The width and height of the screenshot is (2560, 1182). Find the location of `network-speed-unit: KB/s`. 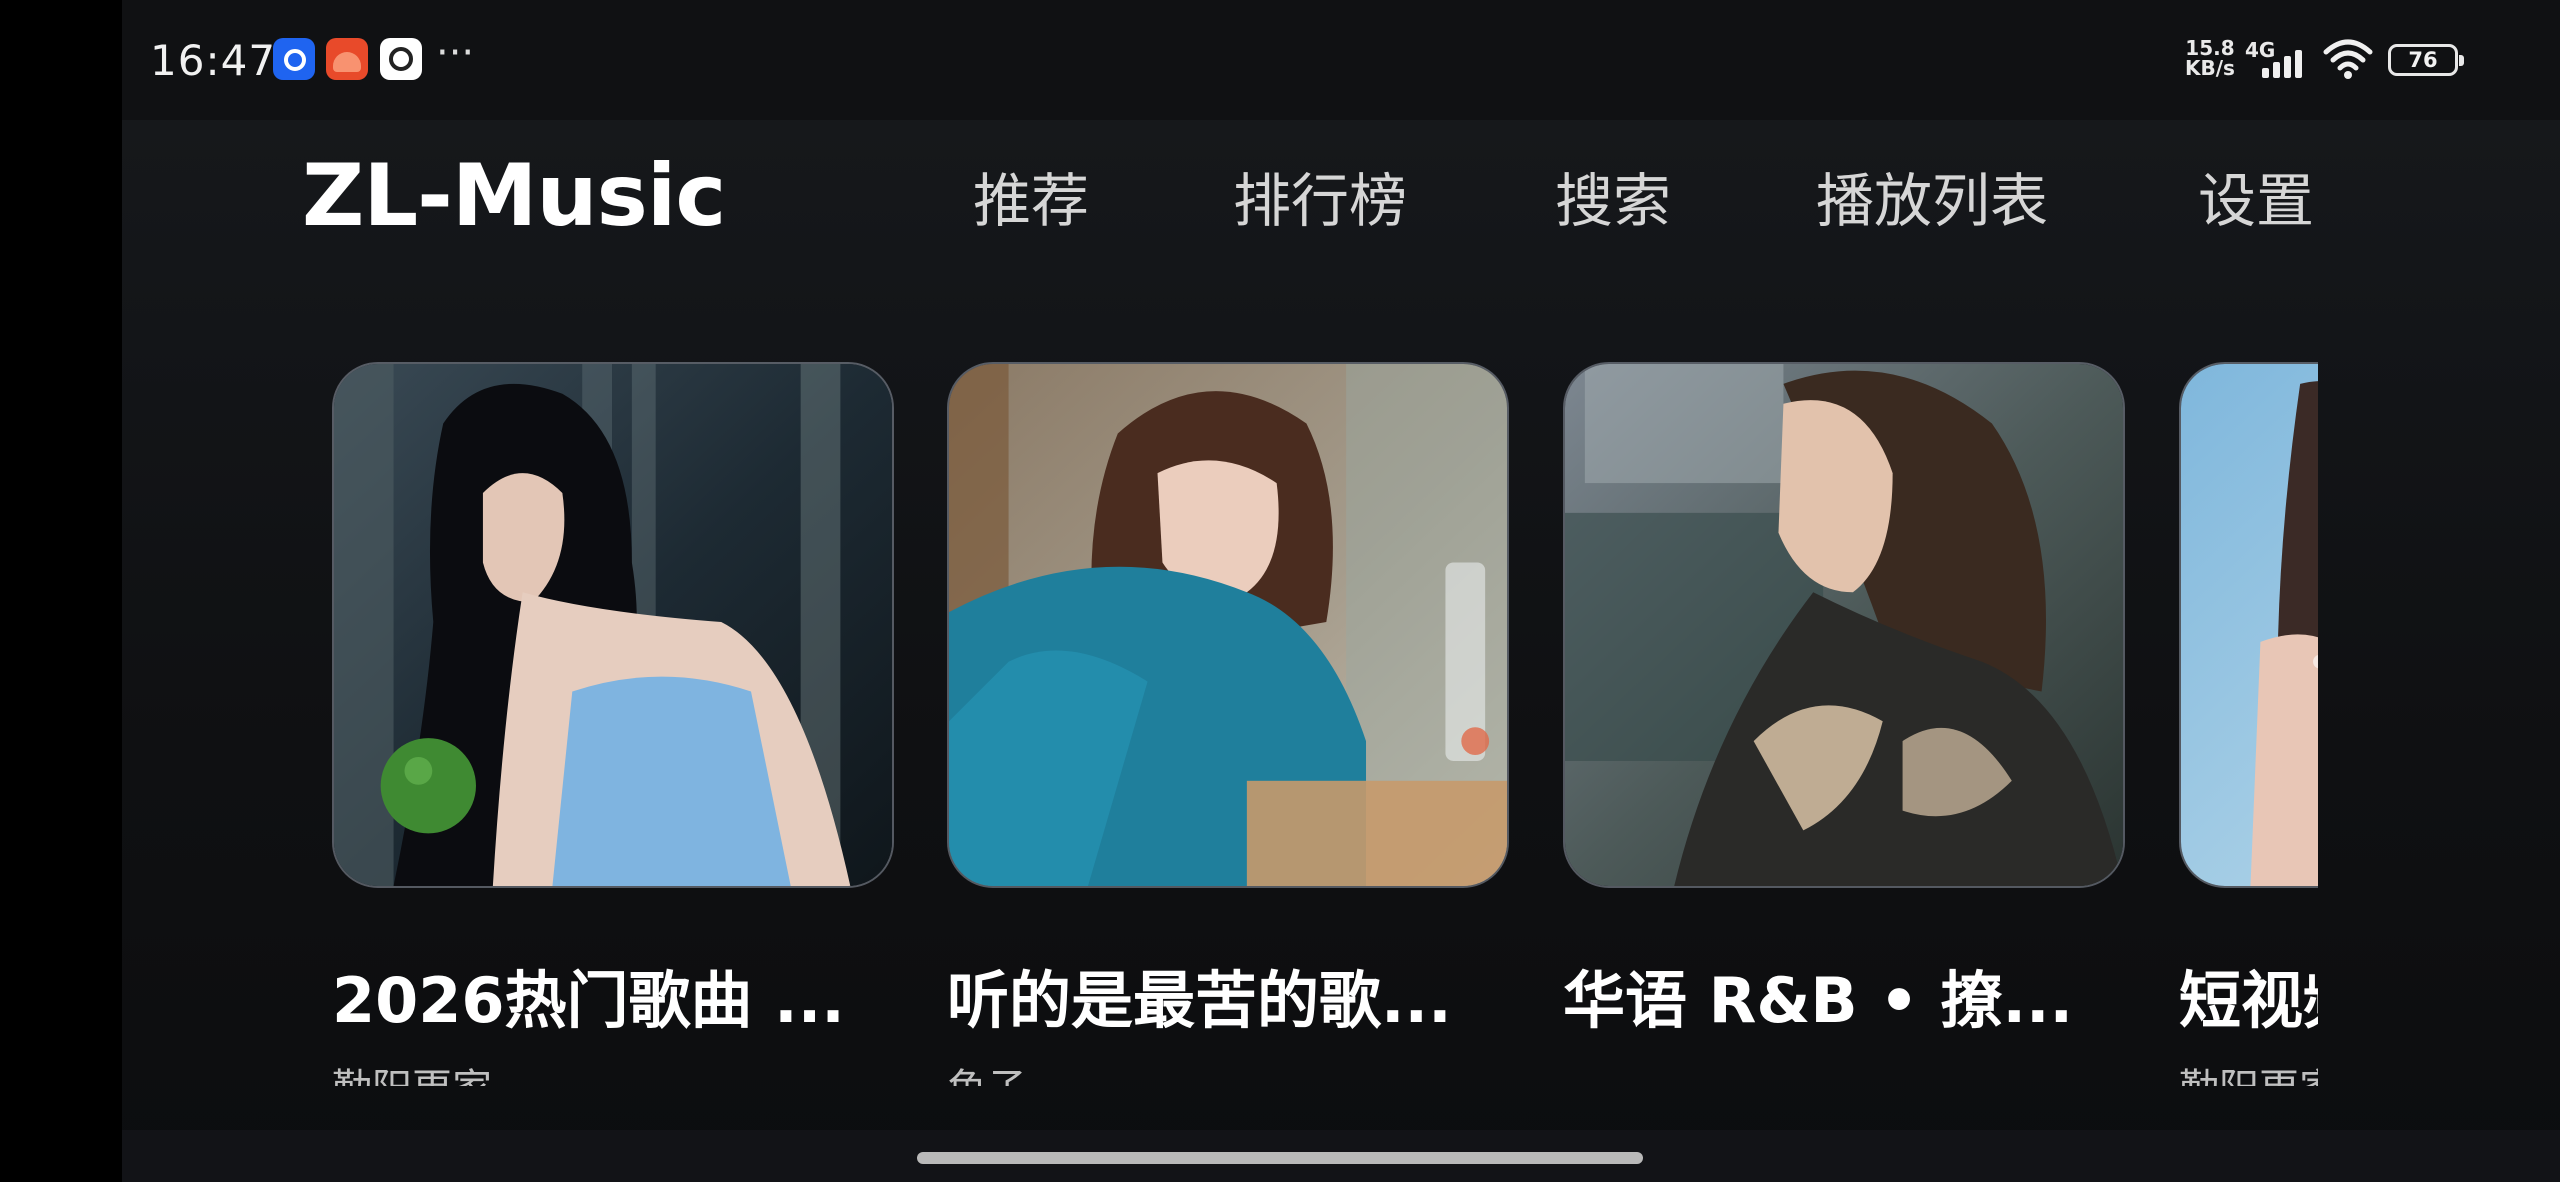

network-speed-unit: KB/s is located at coordinates (2210, 68).